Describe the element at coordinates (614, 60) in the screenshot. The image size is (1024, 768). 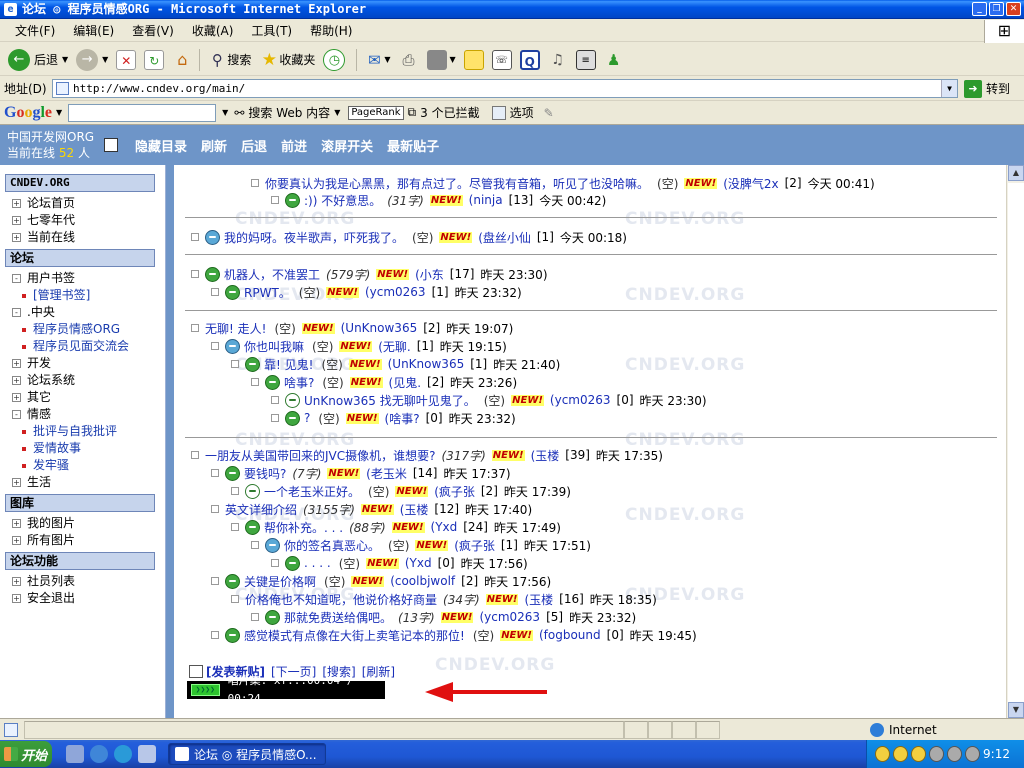
I see `contacts-button: ♟` at that location.